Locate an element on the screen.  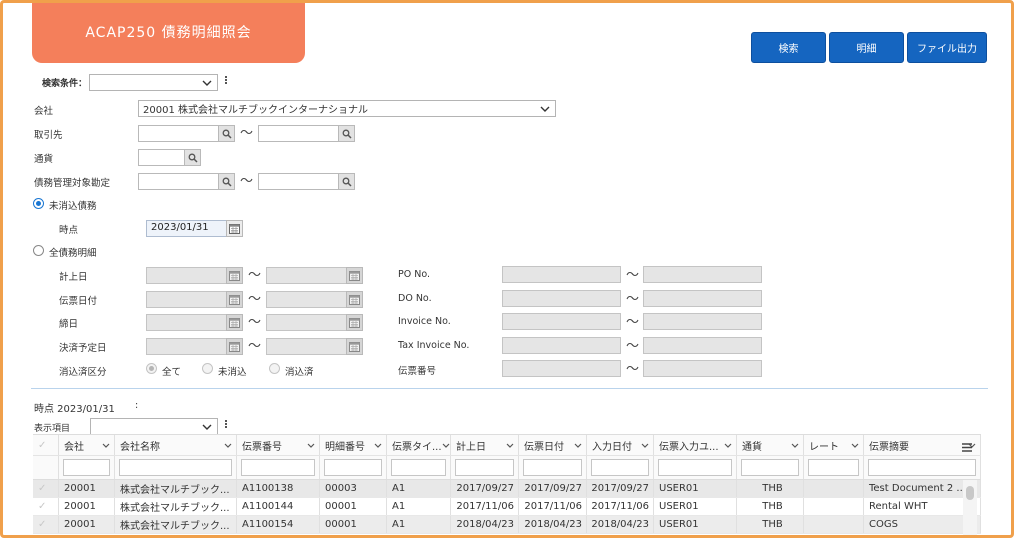
po-from-input is located at coordinates (561, 274).